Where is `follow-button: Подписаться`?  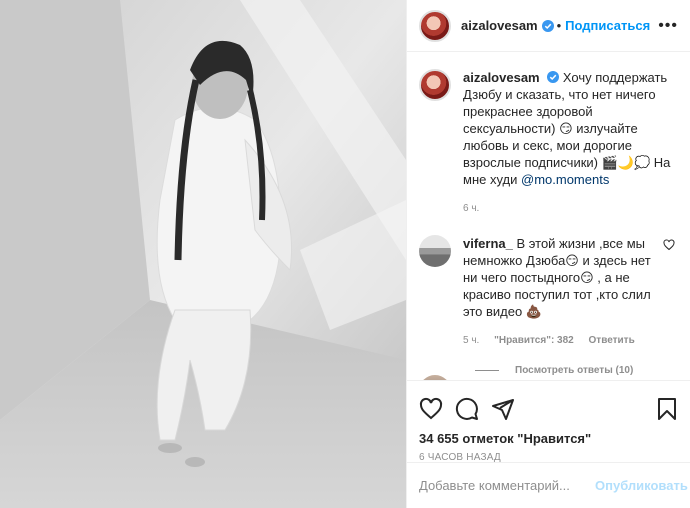 follow-button: Подписаться is located at coordinates (607, 25).